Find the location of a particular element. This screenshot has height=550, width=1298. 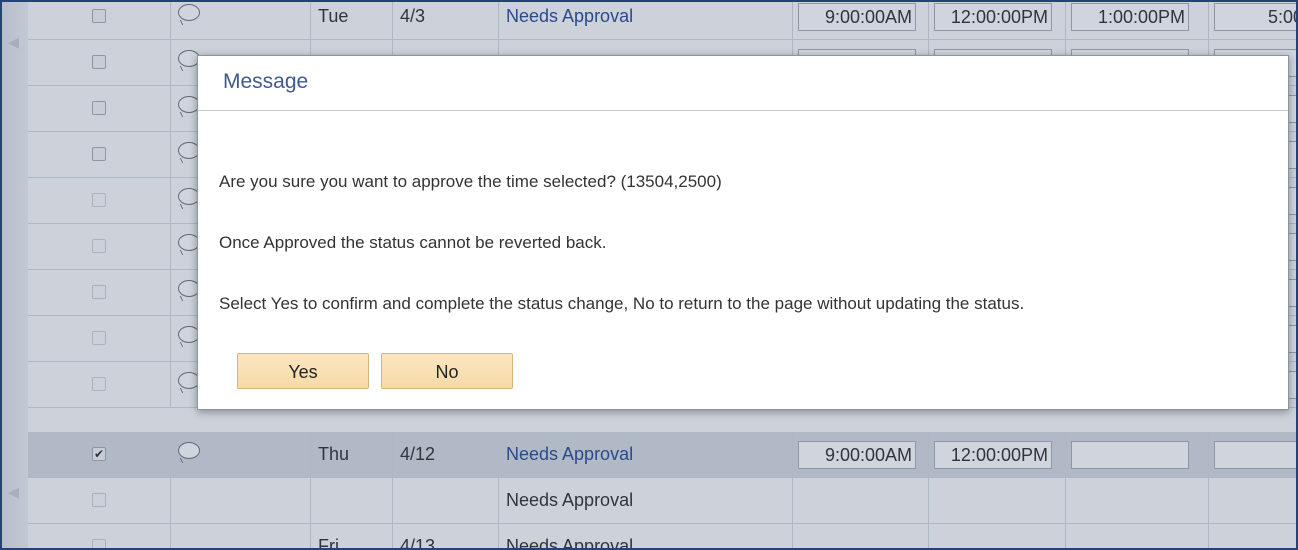

yes-button: Yes is located at coordinates (303, 371).